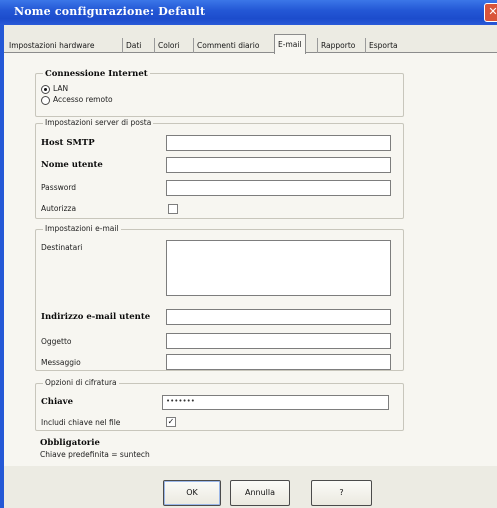 The width and height of the screenshot is (497, 508). I want to click on ok-button: OK, so click(192, 493).